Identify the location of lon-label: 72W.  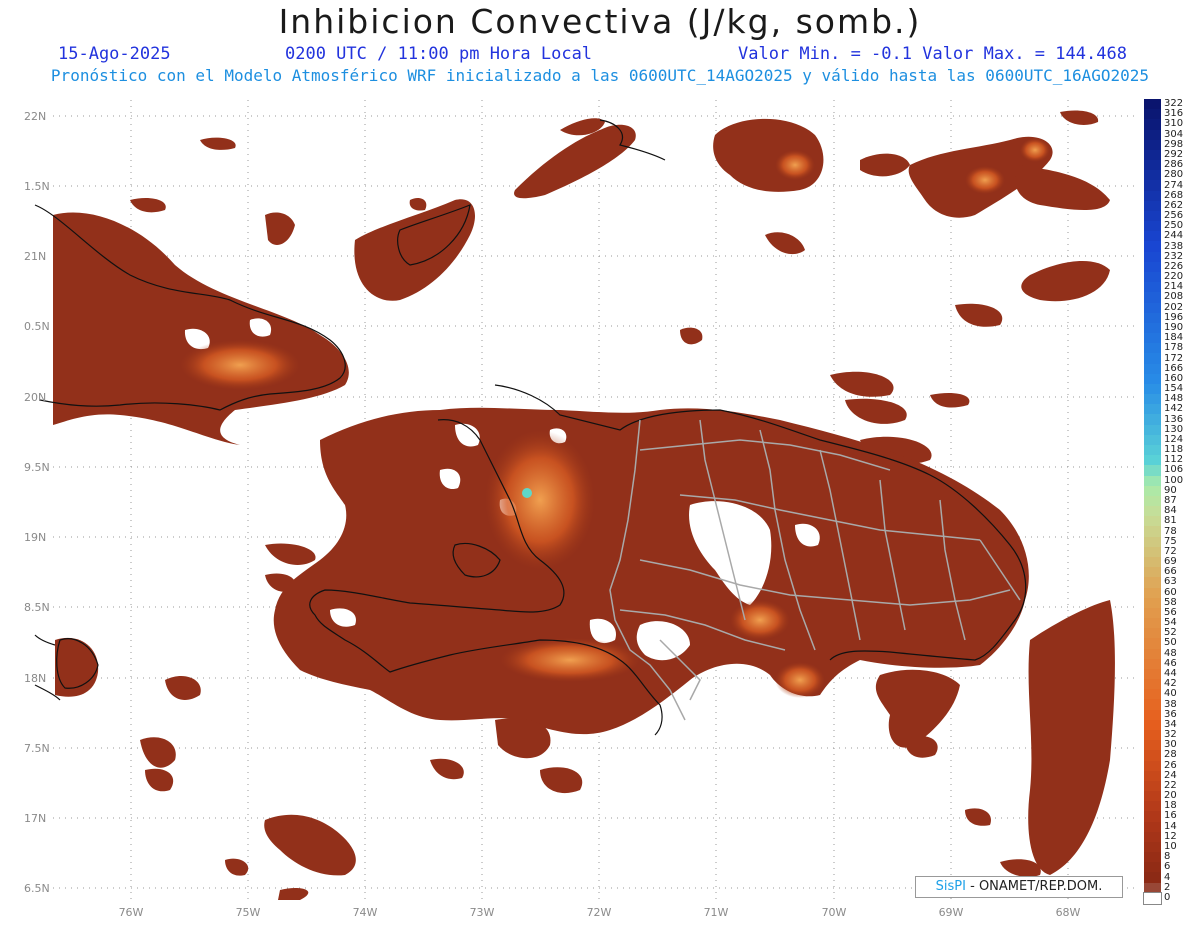
(599, 912).